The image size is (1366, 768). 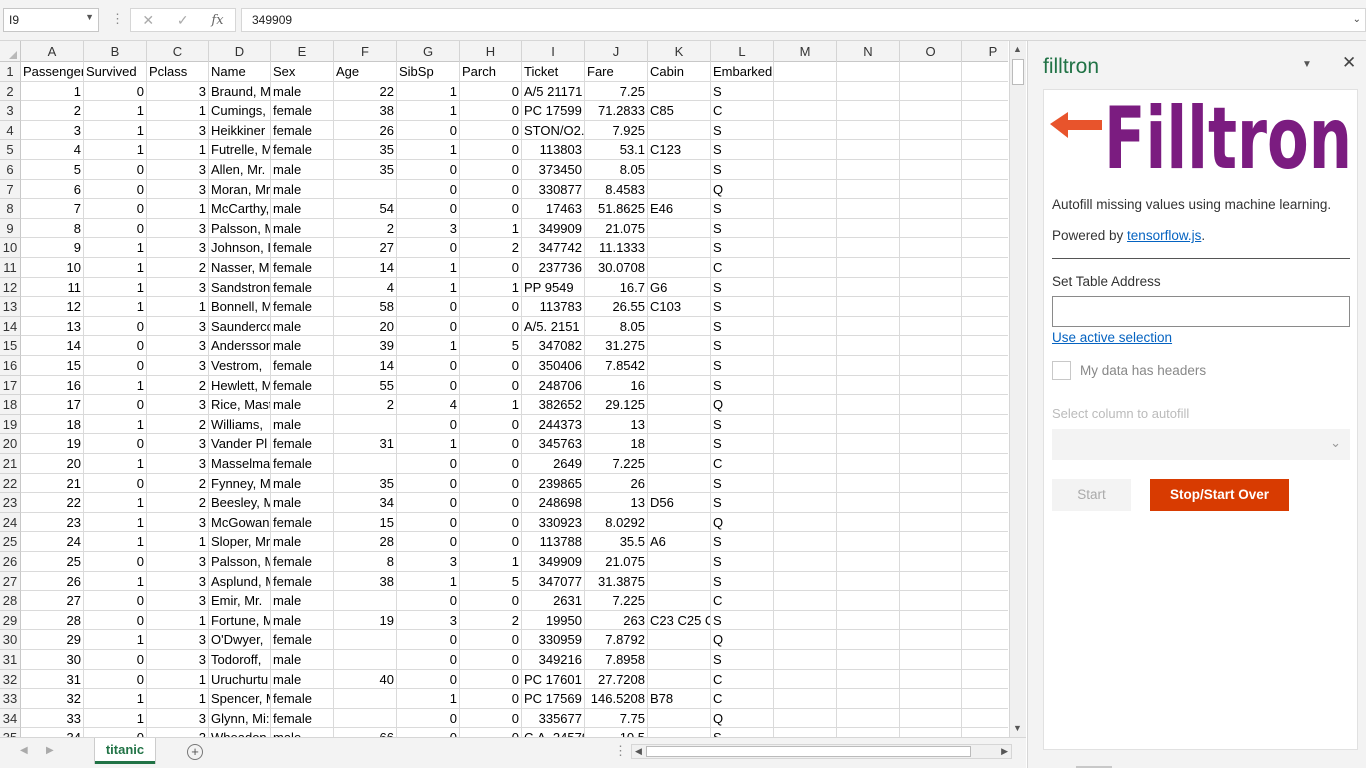 What do you see at coordinates (553, 405) in the screenshot?
I see `cell: 382652` at bounding box center [553, 405].